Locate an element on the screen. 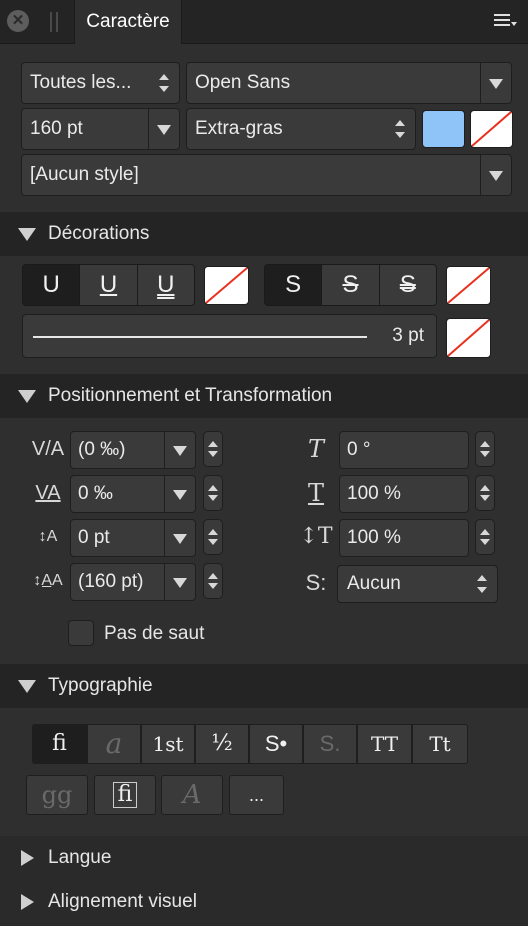 The width and height of the screenshot is (528, 926). baseline-shift-stepper is located at coordinates (213, 537).